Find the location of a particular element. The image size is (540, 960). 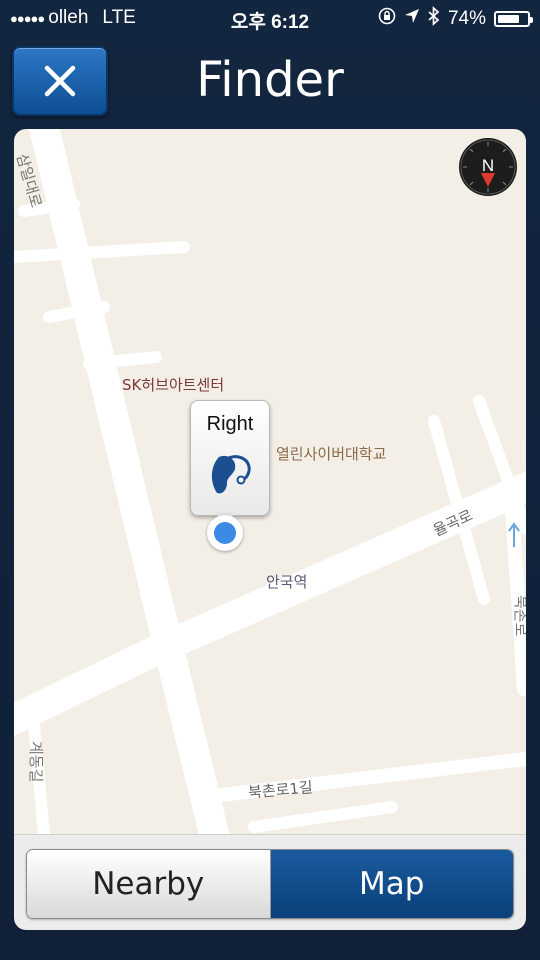

status-bar: ●●●●● olleh LTE 오후 6:12 74% is located at coordinates (270, 18).